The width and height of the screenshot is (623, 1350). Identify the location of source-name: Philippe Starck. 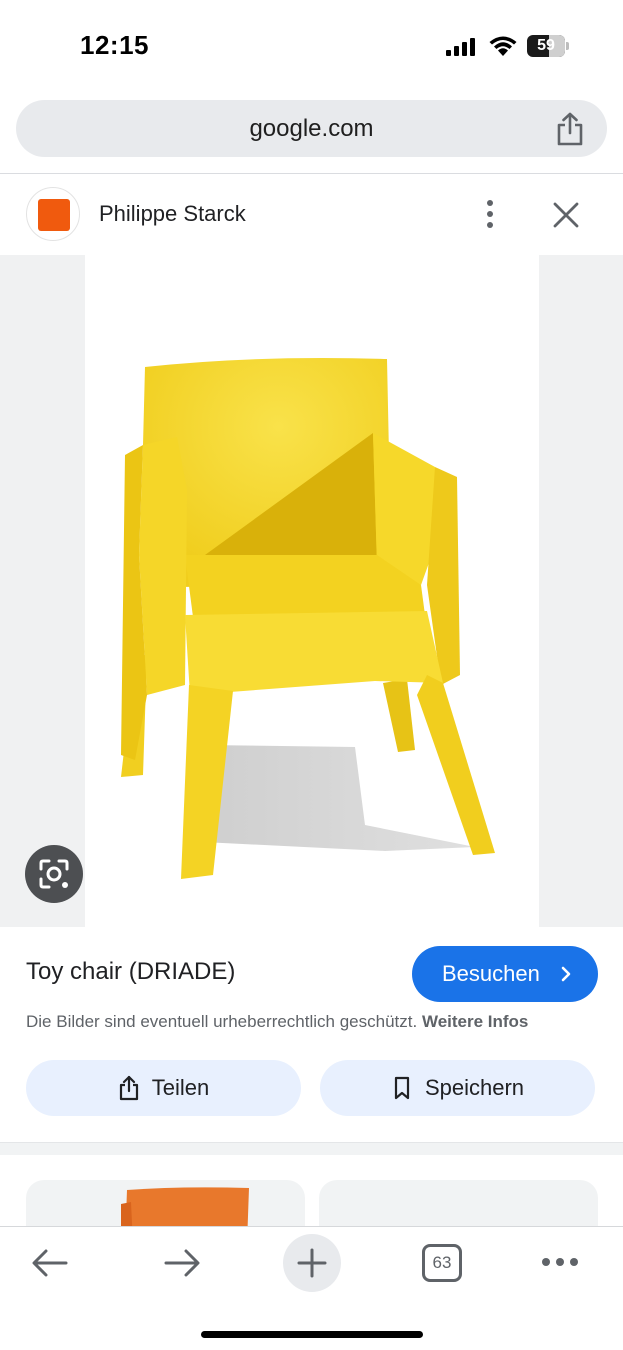
(172, 214).